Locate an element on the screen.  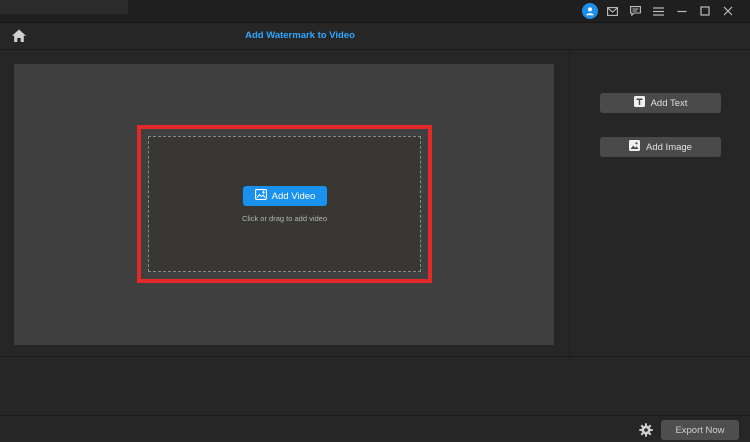
add-text-button: Add Text is located at coordinates (660, 103).